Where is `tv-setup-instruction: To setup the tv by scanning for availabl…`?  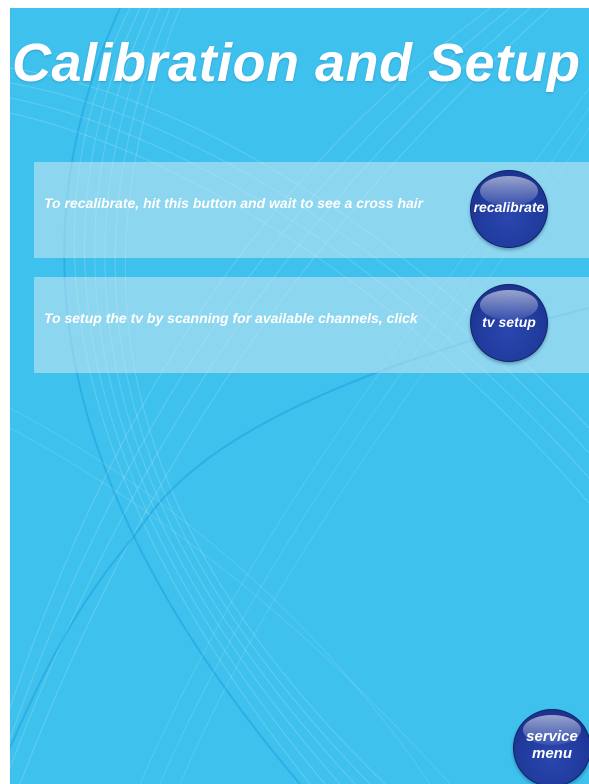
tv-setup-instruction: To setup the tv by scanning for availabl… is located at coordinates (231, 318).